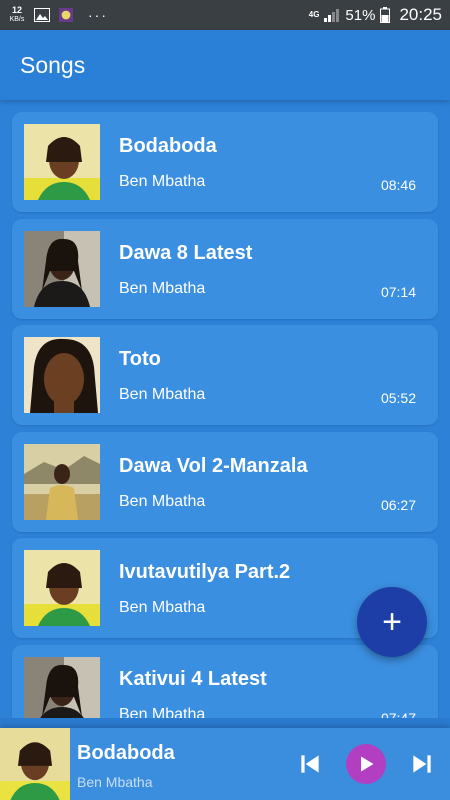  I want to click on app-notification-icon, so click(66, 15).